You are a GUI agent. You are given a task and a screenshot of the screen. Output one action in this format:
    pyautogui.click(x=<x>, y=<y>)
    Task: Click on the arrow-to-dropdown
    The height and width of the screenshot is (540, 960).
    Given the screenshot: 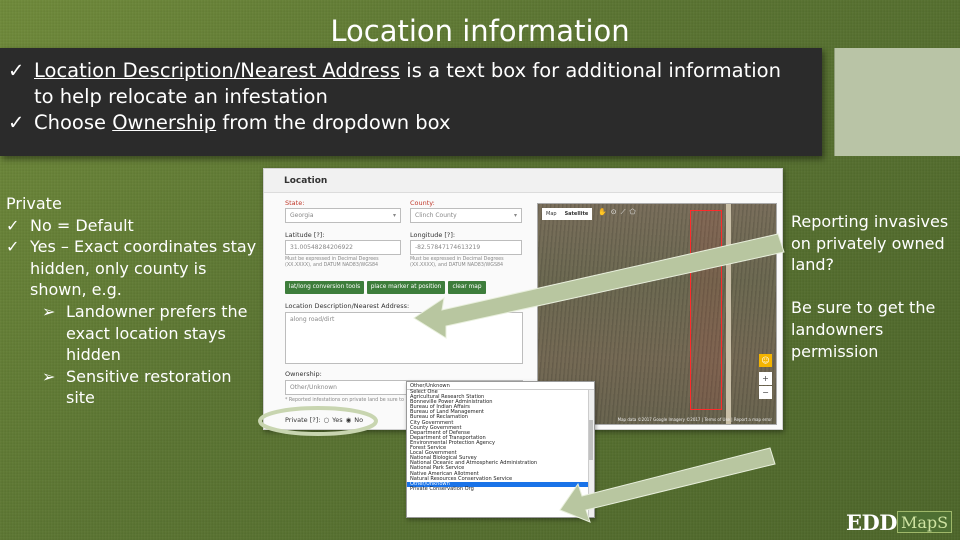 What is the action you would take?
    pyautogui.click(x=667, y=485)
    